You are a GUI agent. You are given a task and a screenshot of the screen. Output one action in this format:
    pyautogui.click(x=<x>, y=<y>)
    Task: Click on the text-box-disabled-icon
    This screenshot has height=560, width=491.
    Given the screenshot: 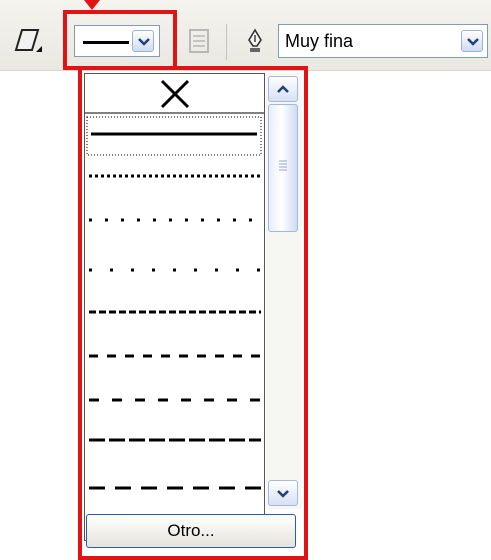 What is the action you would take?
    pyautogui.click(x=199, y=41)
    